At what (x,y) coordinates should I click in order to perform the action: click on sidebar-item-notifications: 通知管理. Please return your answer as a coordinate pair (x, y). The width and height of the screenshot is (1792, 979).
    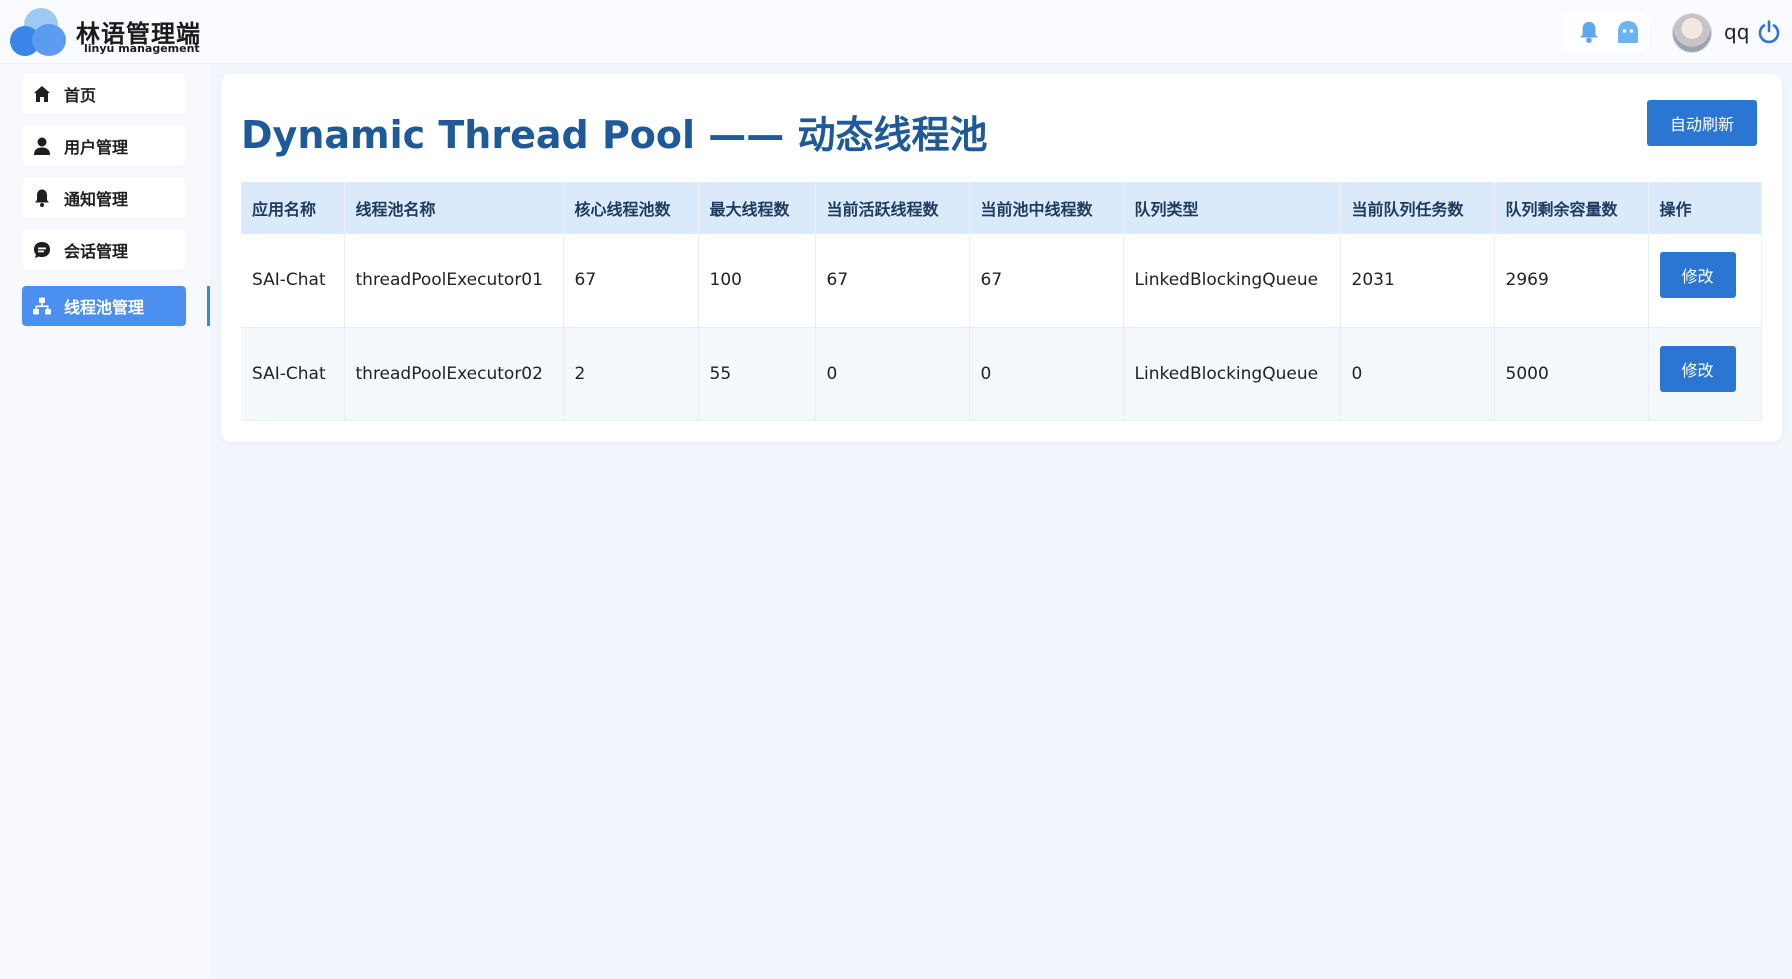
    Looking at the image, I should click on (104, 198).